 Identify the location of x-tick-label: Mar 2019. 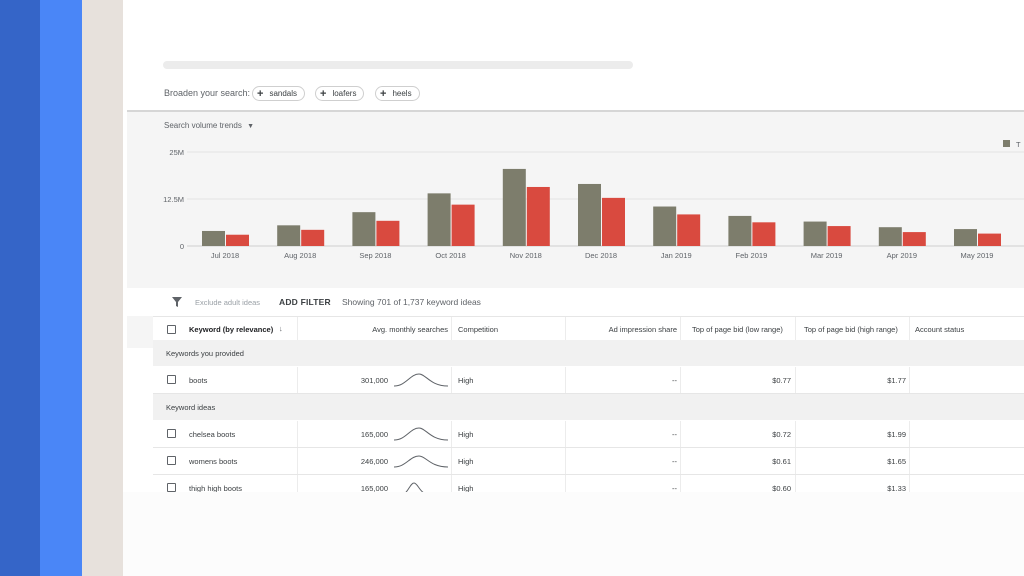
(827, 255).